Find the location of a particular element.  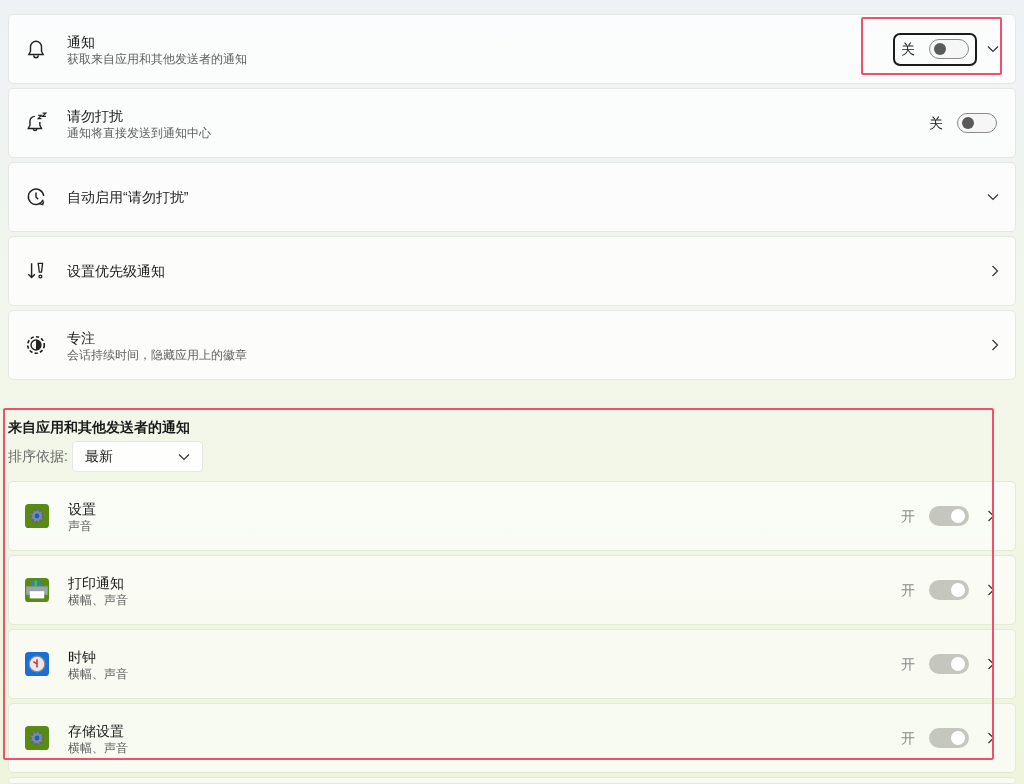

section-heading: 来自应用和其他发送者的通知 is located at coordinates (99, 427).